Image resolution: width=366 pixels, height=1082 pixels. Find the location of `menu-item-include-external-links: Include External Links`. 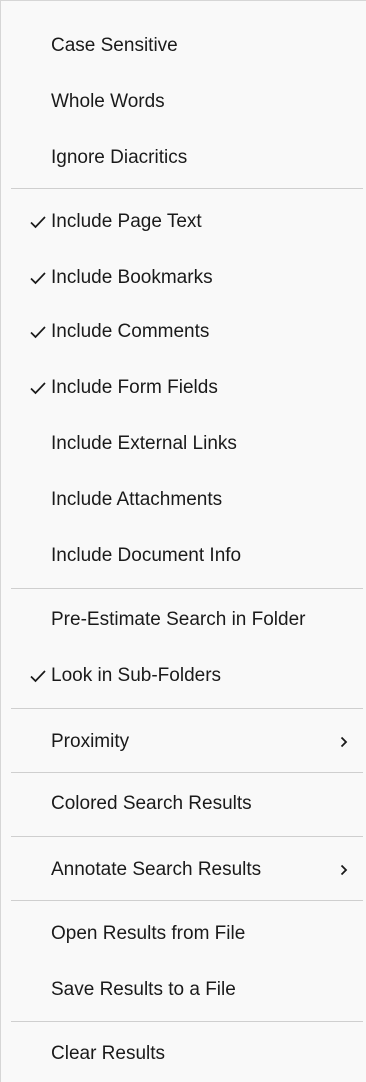

menu-item-include-external-links: Include External Links is located at coordinates (183, 444).